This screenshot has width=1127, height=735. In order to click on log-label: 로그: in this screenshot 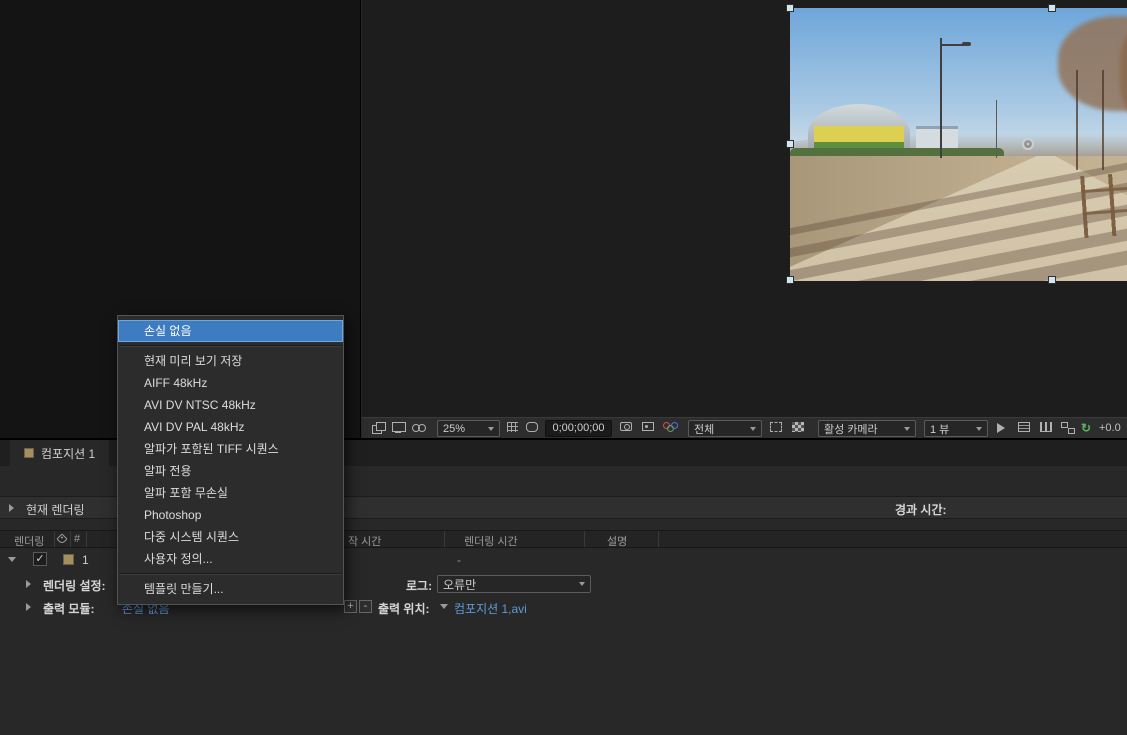, I will do `click(419, 586)`.